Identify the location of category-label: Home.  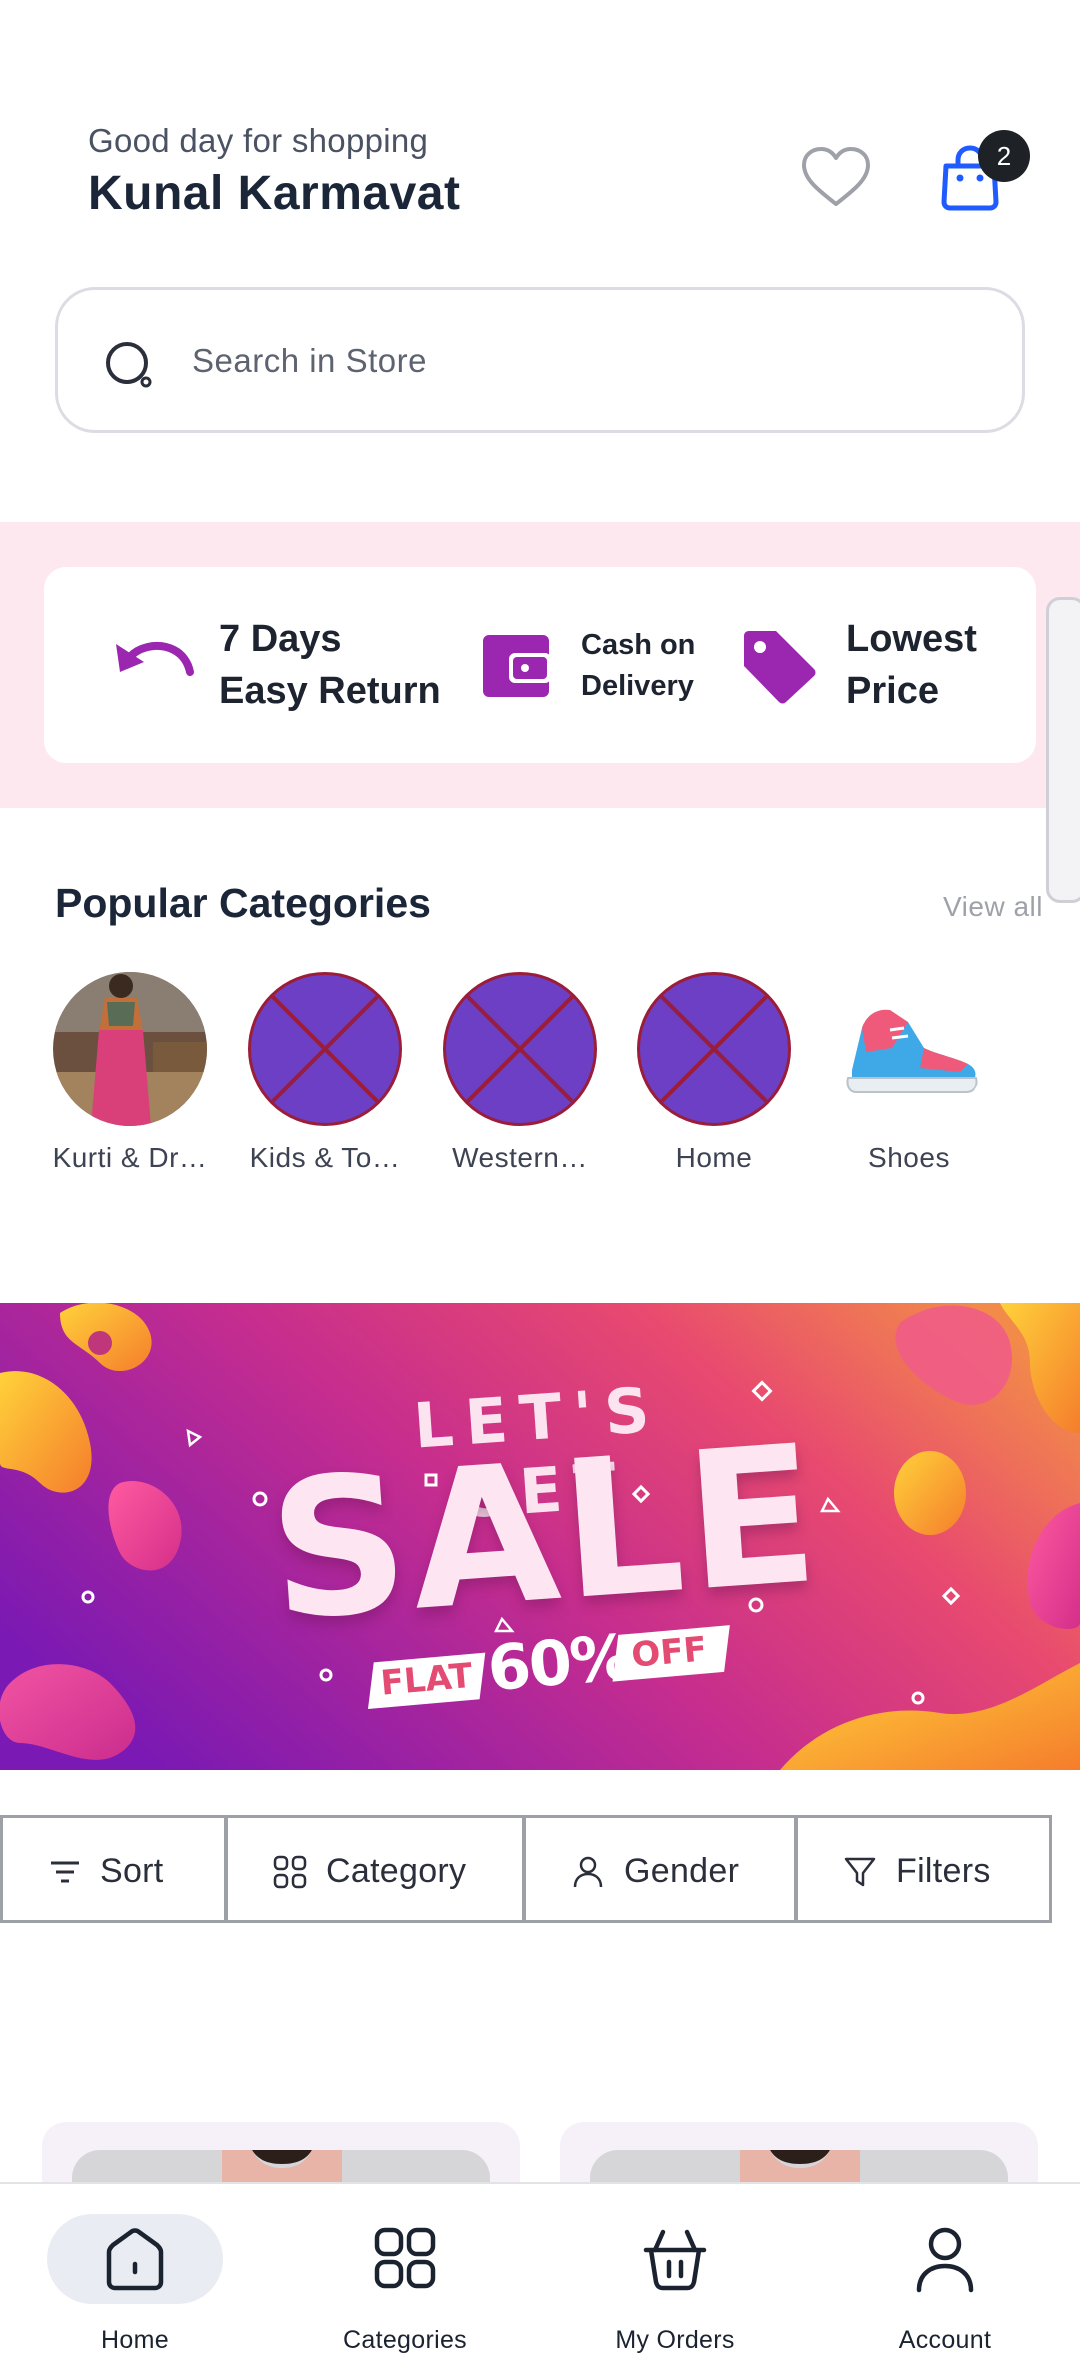
(714, 1157).